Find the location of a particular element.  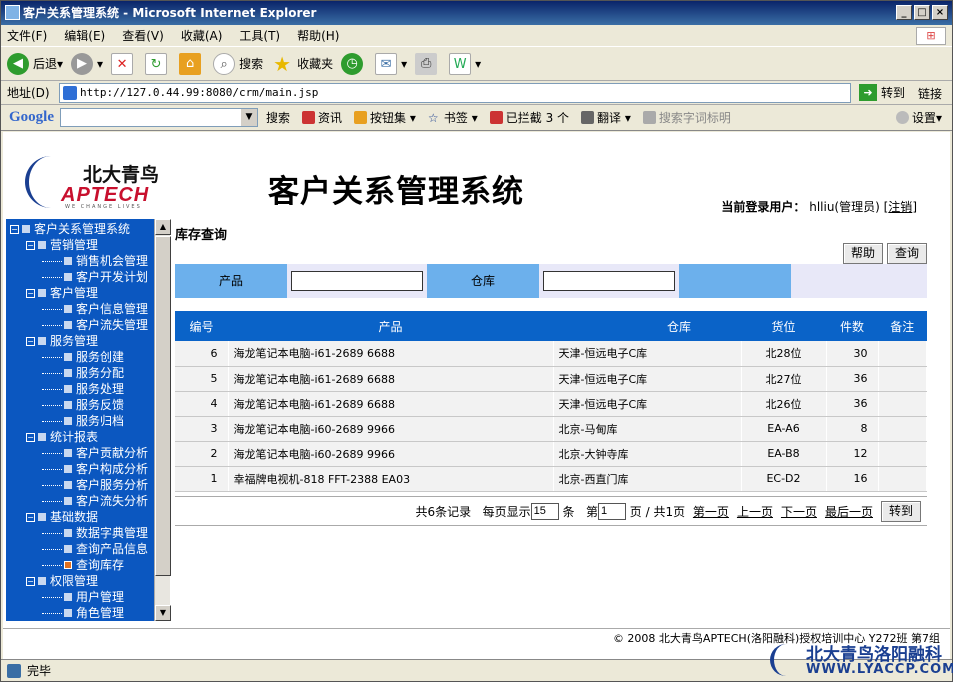

logo-cn: 北大青鸟 is located at coordinates (121, 175).